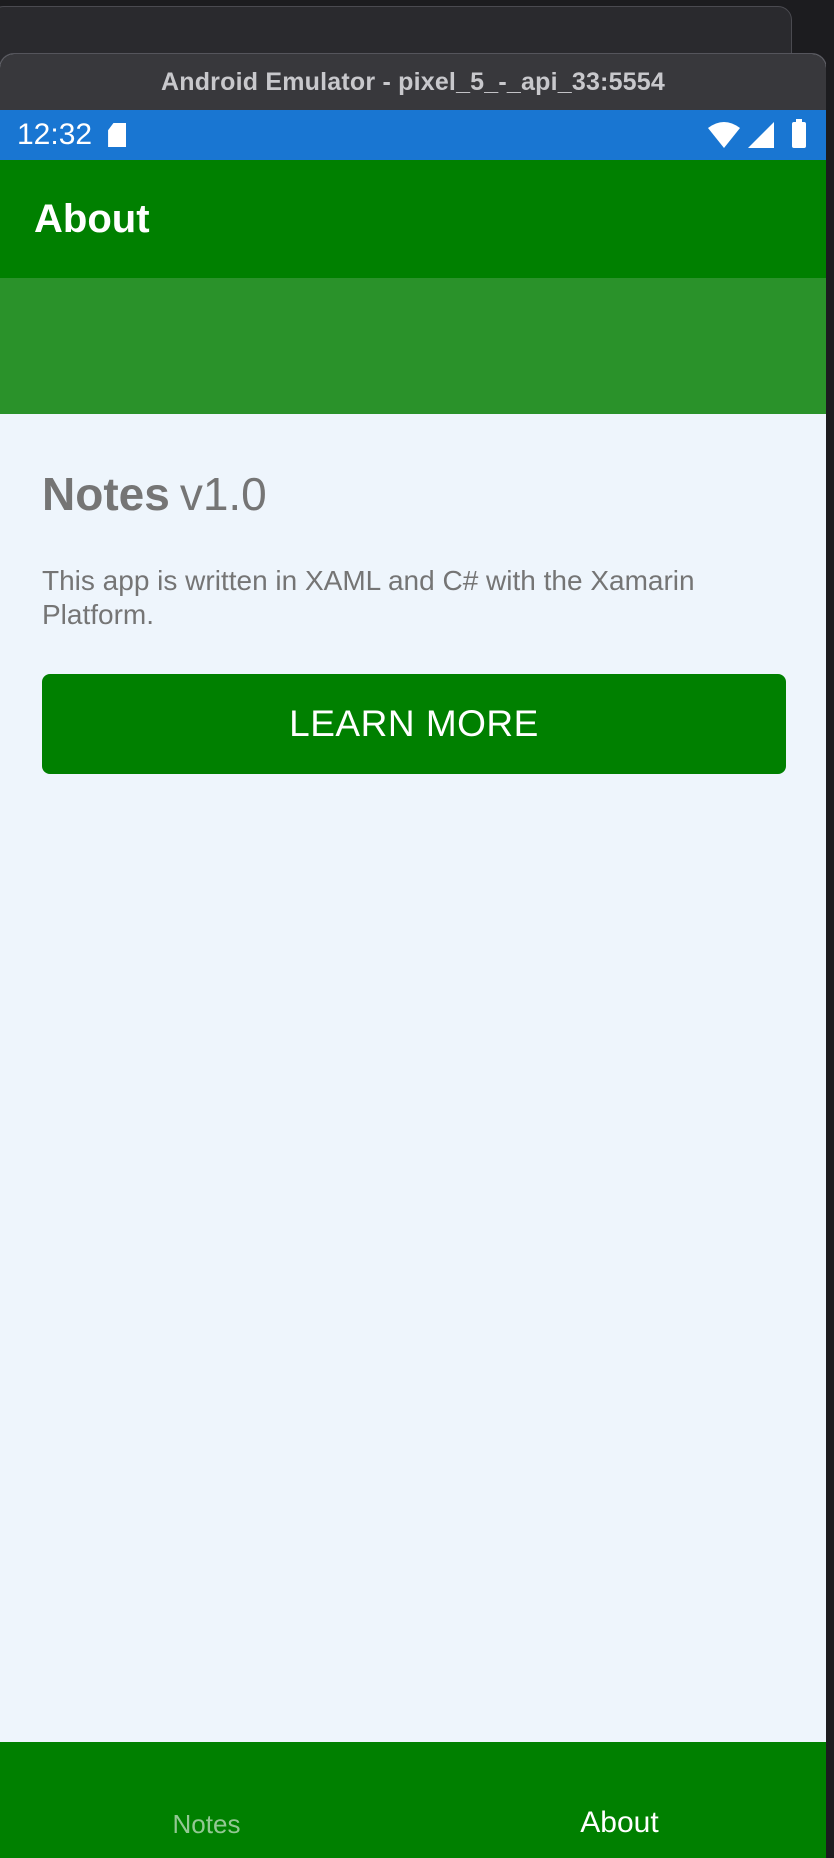 This screenshot has width=834, height=1858. What do you see at coordinates (206, 1824) in the screenshot?
I see `tab-notes-label: Notes` at bounding box center [206, 1824].